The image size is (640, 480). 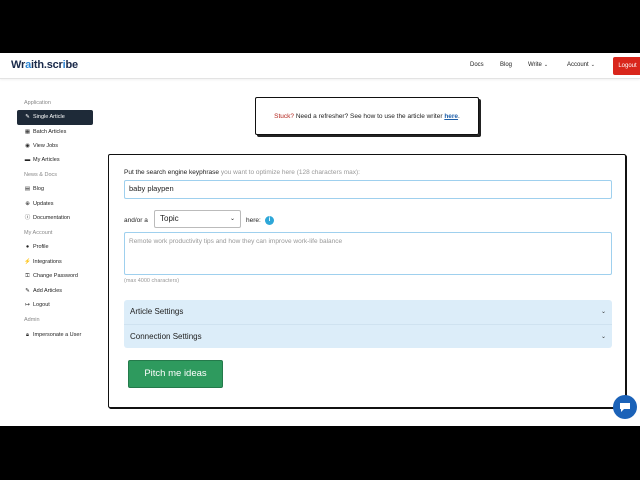 What do you see at coordinates (48, 291) in the screenshot?
I see `sidebar-item-label: Add Articles` at bounding box center [48, 291].